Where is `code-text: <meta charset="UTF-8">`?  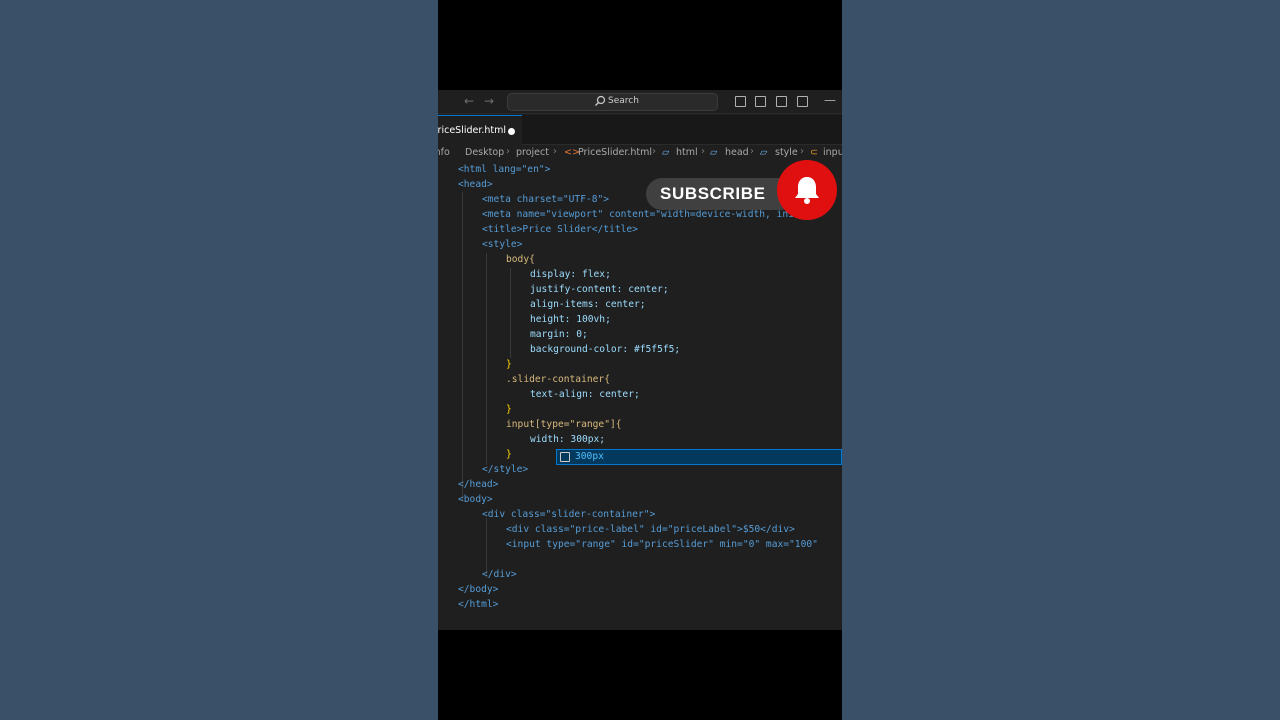
code-text: <meta charset="UTF-8"> is located at coordinates (546, 199).